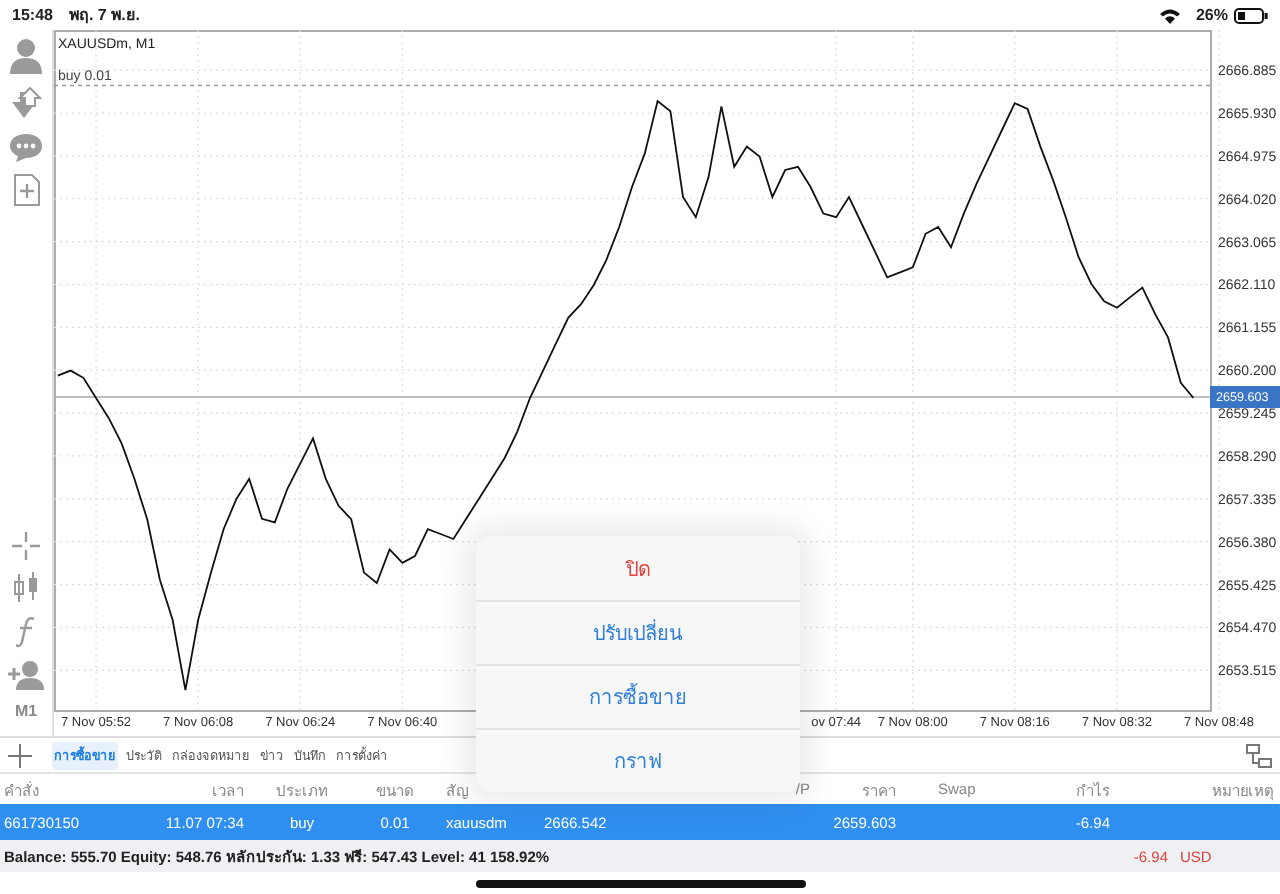 This screenshot has height=894, width=1280. What do you see at coordinates (26, 148) in the screenshot?
I see `chat-icon` at bounding box center [26, 148].